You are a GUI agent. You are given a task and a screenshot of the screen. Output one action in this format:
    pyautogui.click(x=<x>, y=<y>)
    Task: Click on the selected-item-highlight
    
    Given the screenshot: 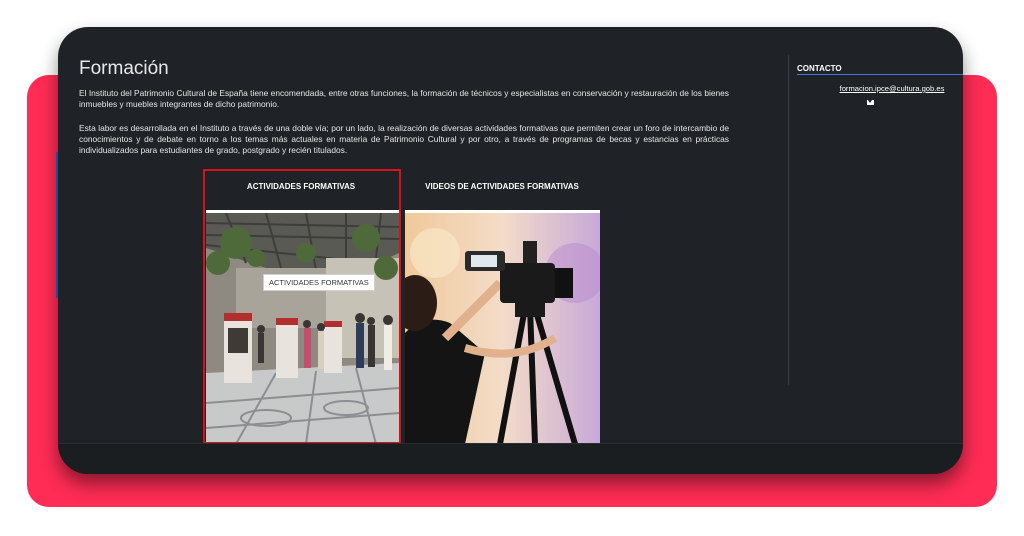 What is the action you would take?
    pyautogui.click(x=302, y=306)
    